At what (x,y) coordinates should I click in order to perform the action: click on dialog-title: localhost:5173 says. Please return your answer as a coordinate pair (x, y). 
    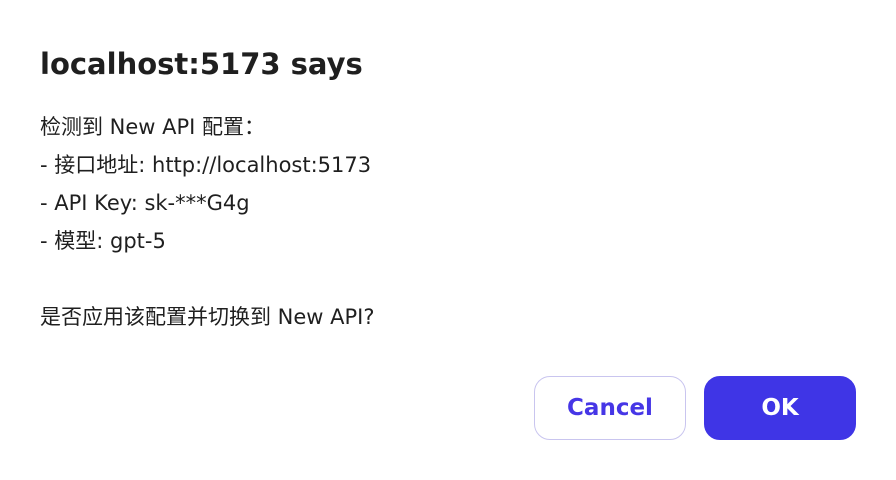
    Looking at the image, I should click on (201, 64).